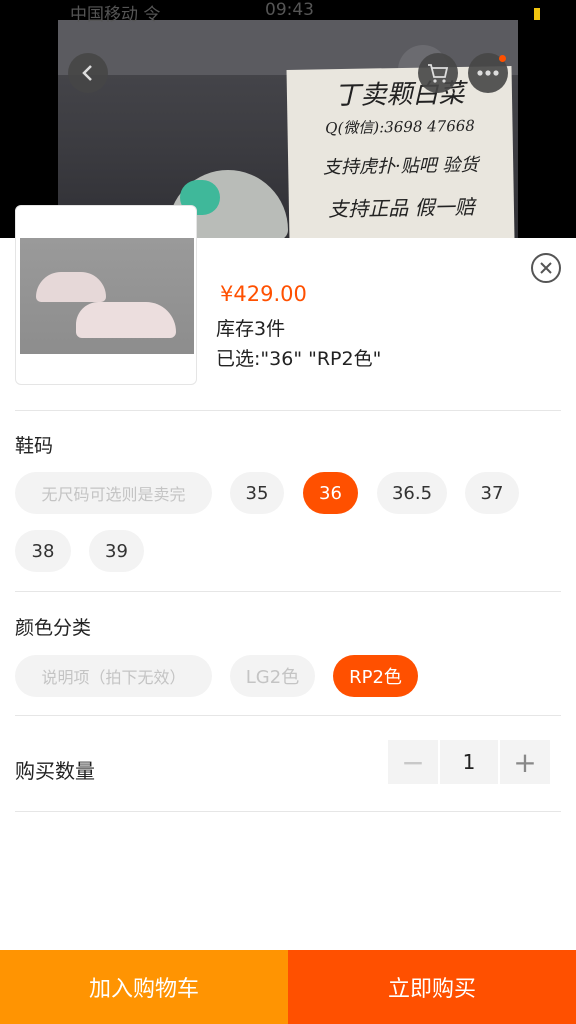 Image resolution: width=576 pixels, height=1024 pixels. What do you see at coordinates (144, 987) in the screenshot?
I see `add-to-cart-button: 加入购物车` at bounding box center [144, 987].